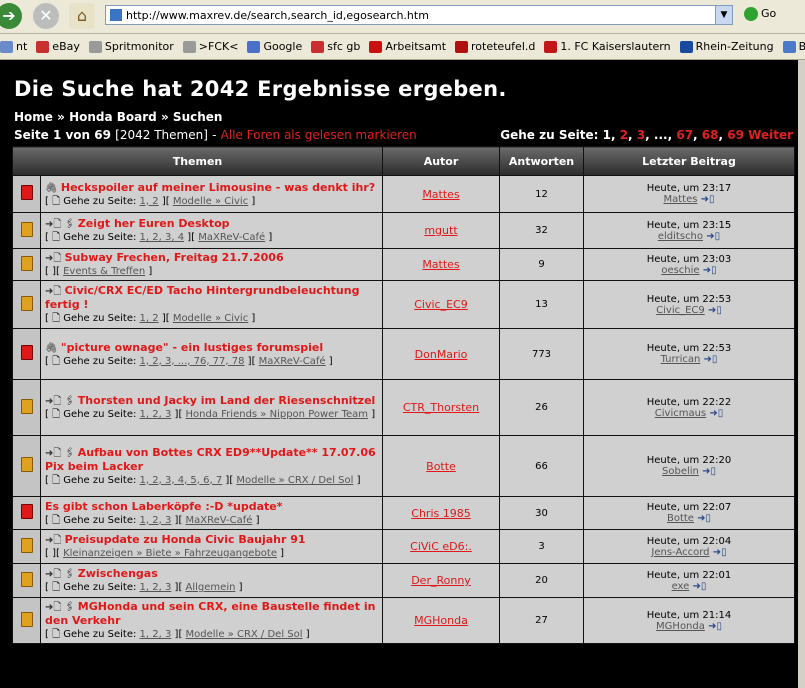 This screenshot has height=688, width=805. What do you see at coordinates (681, 359) in the screenshot?
I see `last-post-user-link: Turrican` at bounding box center [681, 359].